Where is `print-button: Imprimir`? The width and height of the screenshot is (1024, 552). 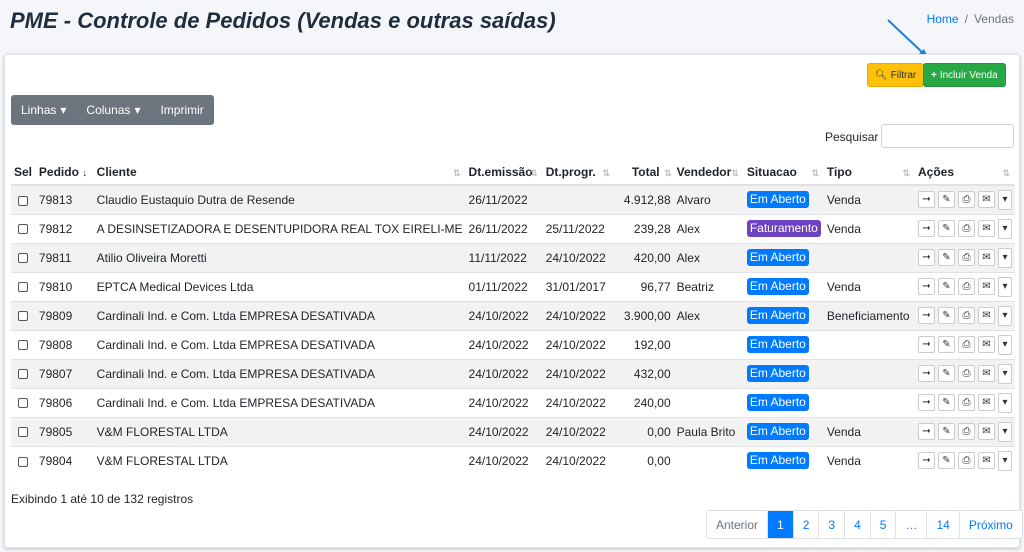
print-button: Imprimir is located at coordinates (181, 110).